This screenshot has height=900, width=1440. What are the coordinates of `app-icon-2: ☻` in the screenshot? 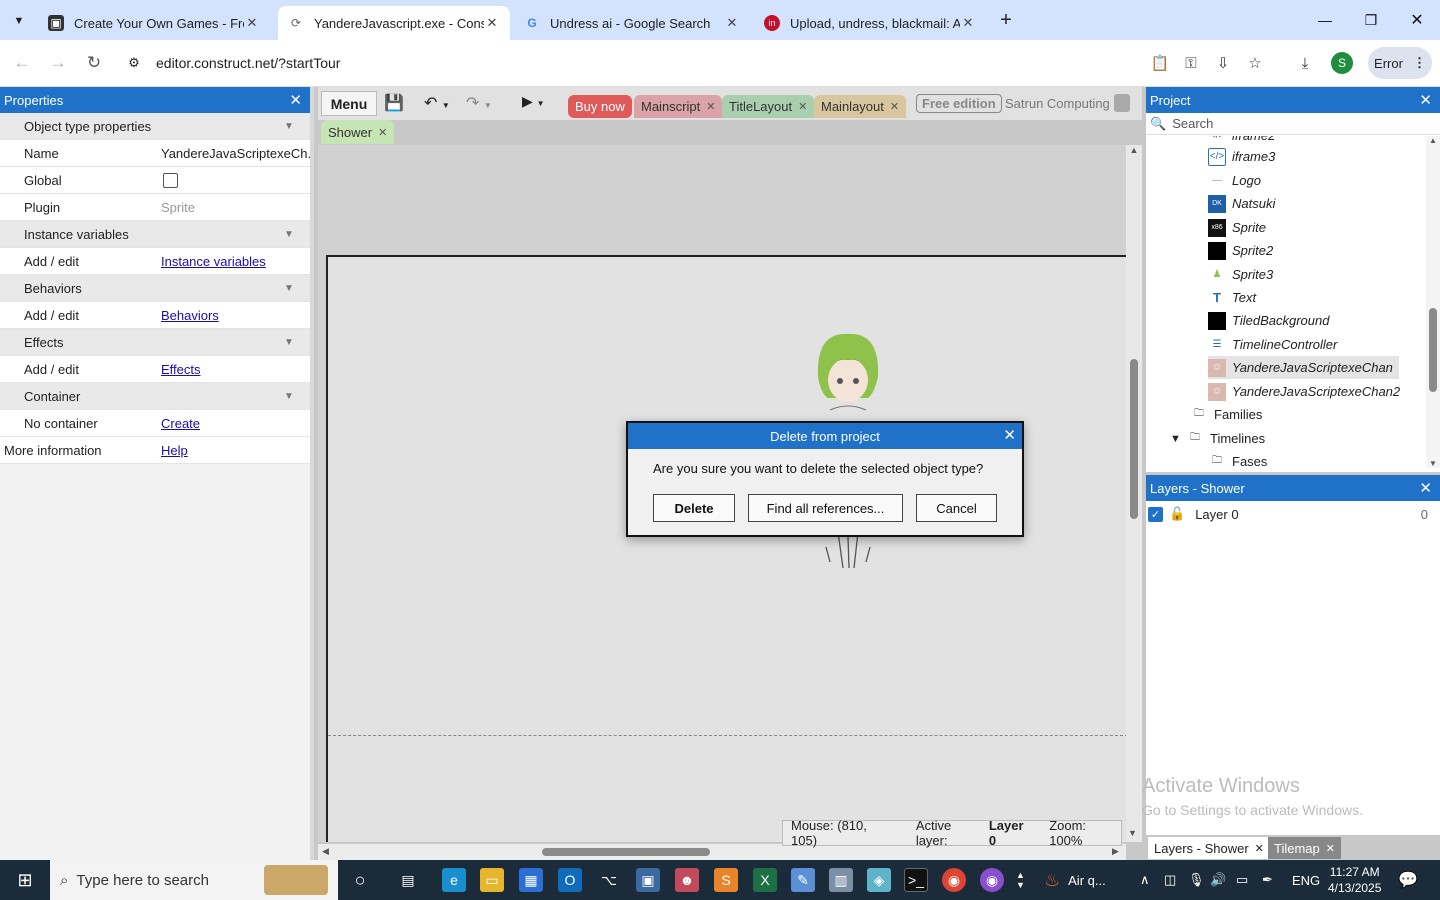 It's located at (687, 880).